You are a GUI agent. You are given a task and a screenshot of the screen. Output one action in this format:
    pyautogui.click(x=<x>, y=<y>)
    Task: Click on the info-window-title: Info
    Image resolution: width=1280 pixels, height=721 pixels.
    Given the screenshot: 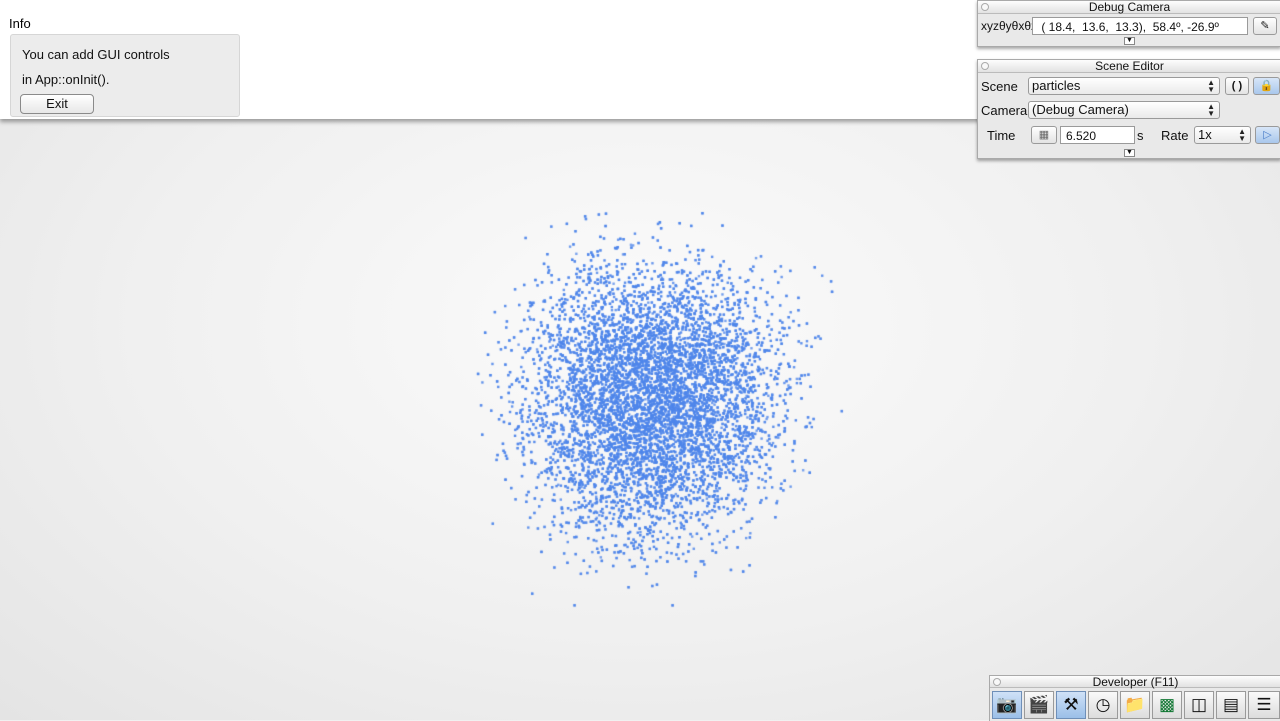 What is the action you would take?
    pyautogui.click(x=20, y=23)
    